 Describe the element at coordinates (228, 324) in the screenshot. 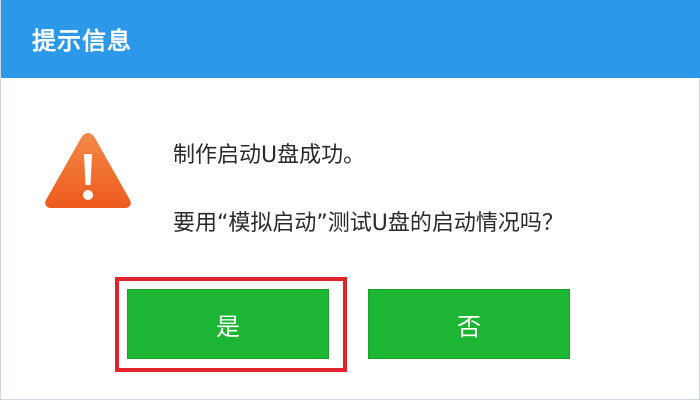

I see `yes-button: 是` at that location.